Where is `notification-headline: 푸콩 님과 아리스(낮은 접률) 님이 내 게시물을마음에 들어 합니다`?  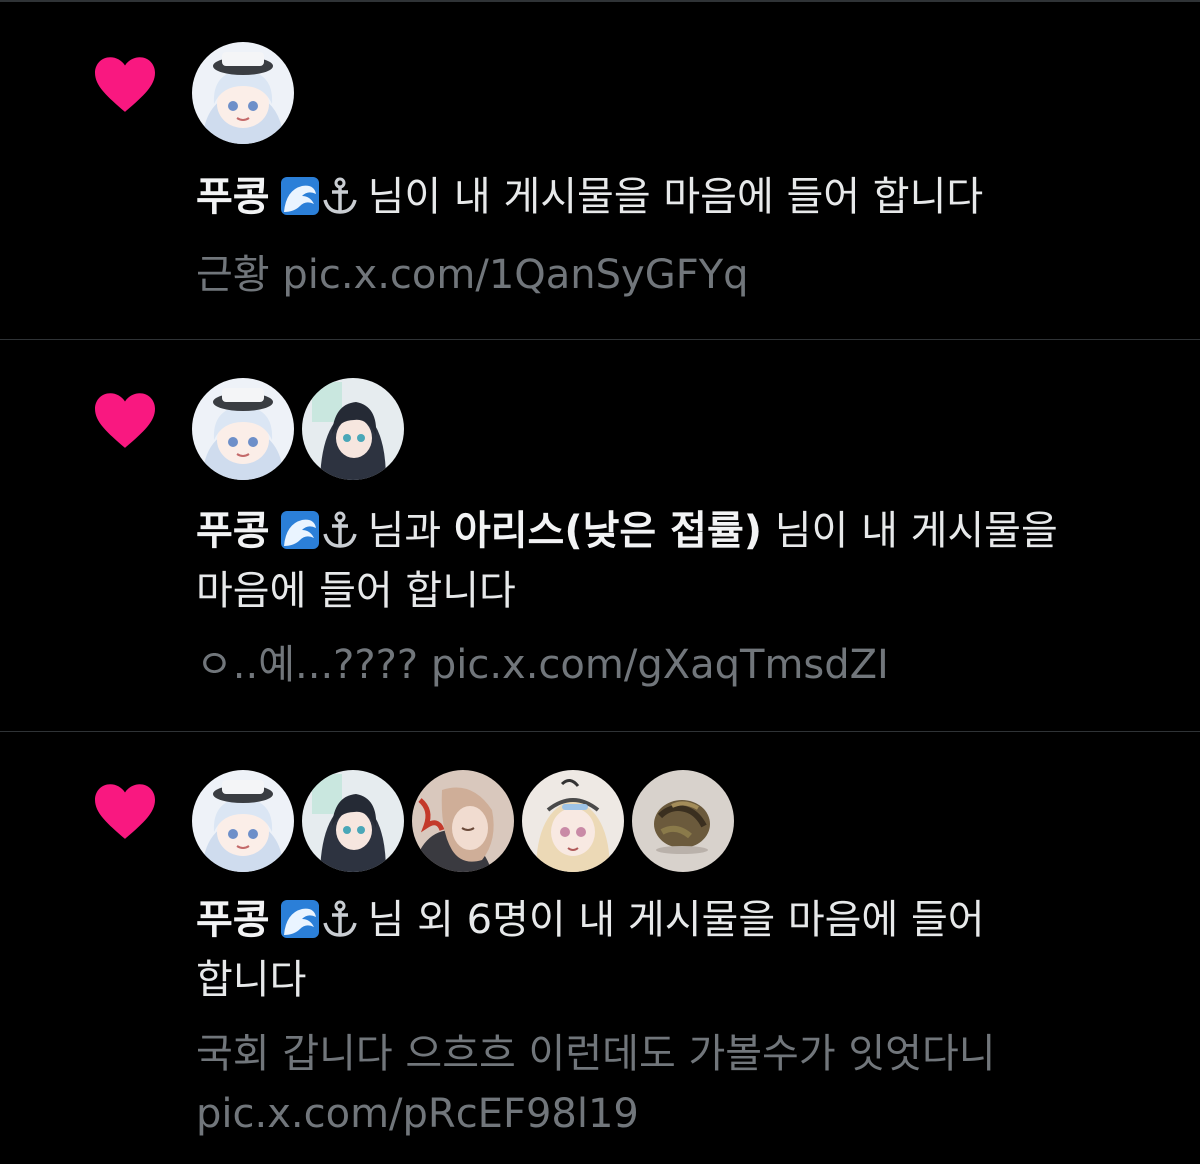 notification-headline: 푸콩 님과 아리스(낮은 접률) 님이 내 게시물을마음에 들어 합니다 is located at coordinates (676, 561).